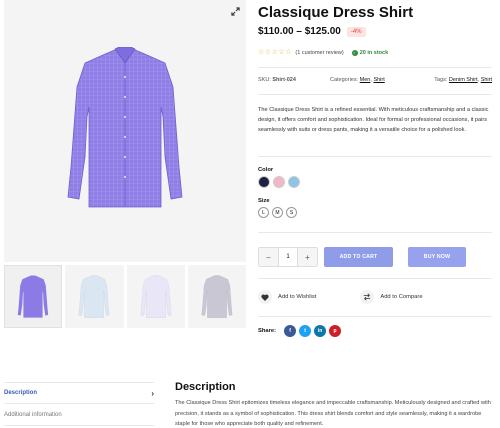 The width and height of the screenshot is (500, 428). What do you see at coordinates (365, 80) in the screenshot?
I see `category-link-men: Men` at bounding box center [365, 80].